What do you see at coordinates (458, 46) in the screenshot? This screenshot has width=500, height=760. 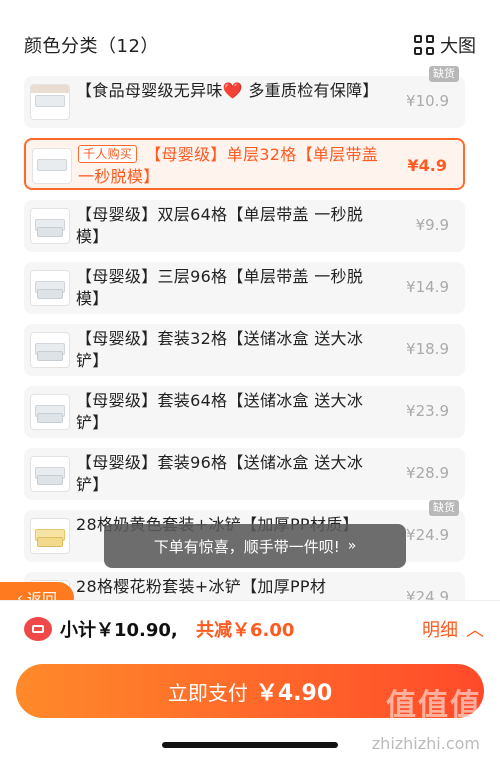 I see `large-image-label: 大图` at bounding box center [458, 46].